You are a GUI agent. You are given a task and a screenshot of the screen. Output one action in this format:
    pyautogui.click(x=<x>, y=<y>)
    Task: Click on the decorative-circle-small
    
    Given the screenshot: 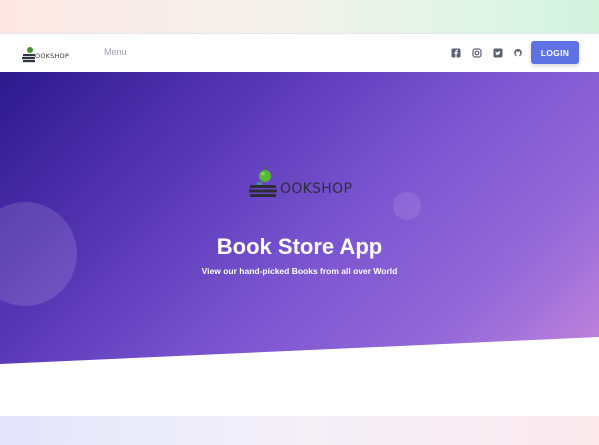 What is the action you would take?
    pyautogui.click(x=407, y=206)
    